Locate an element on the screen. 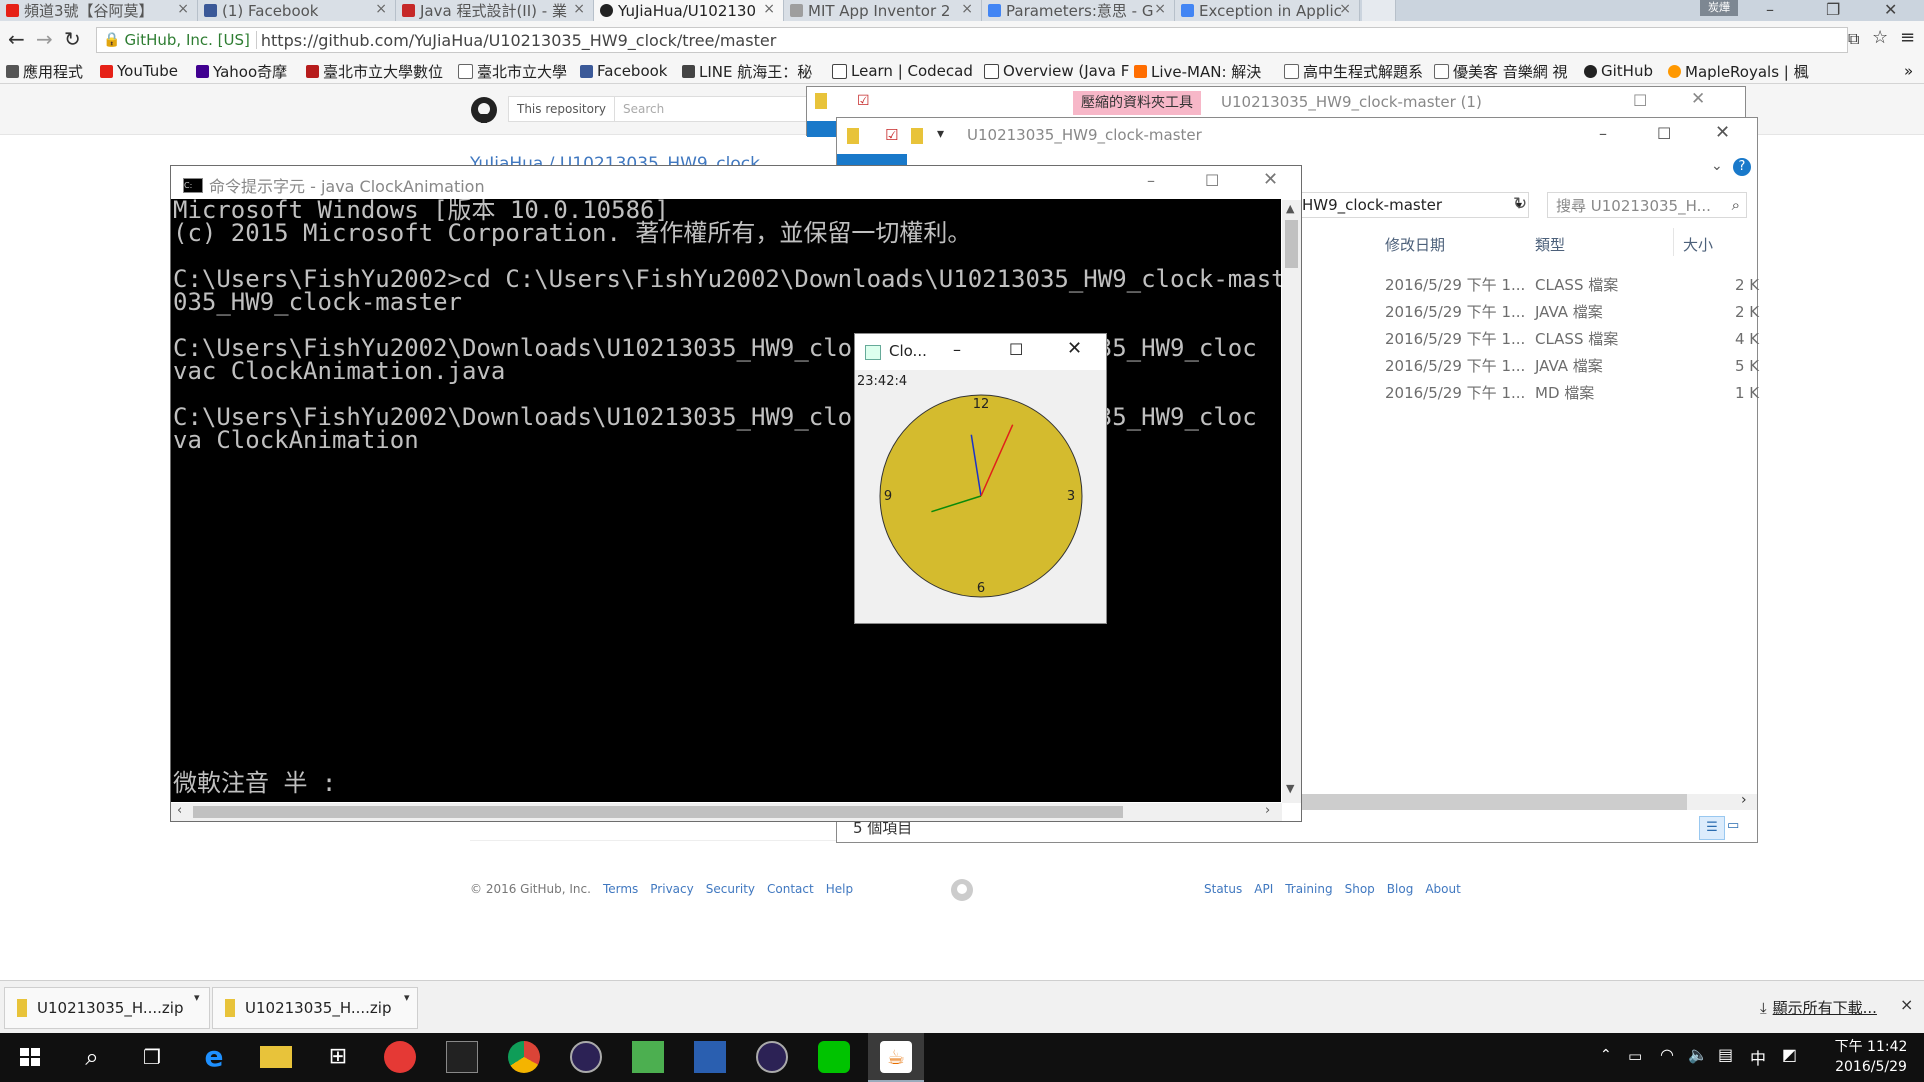  footer-link: Status is located at coordinates (1223, 889).